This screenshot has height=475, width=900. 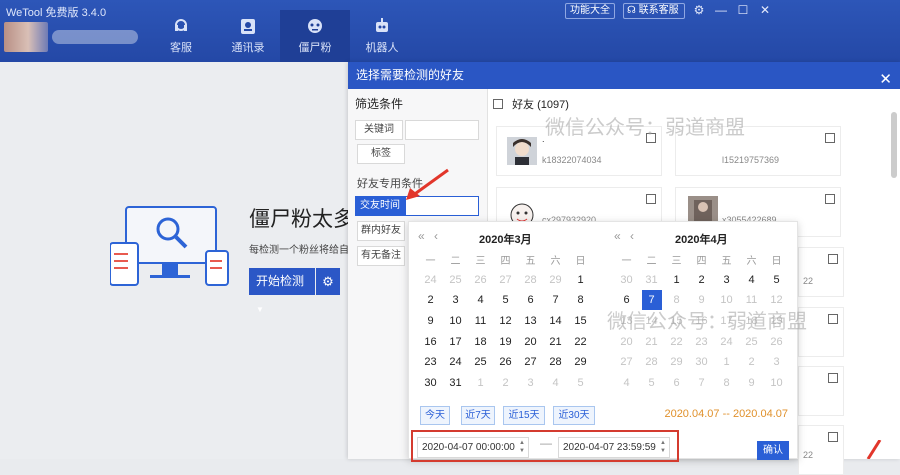 I want to click on quick-30days-button: 近30天, so click(x=574, y=415).